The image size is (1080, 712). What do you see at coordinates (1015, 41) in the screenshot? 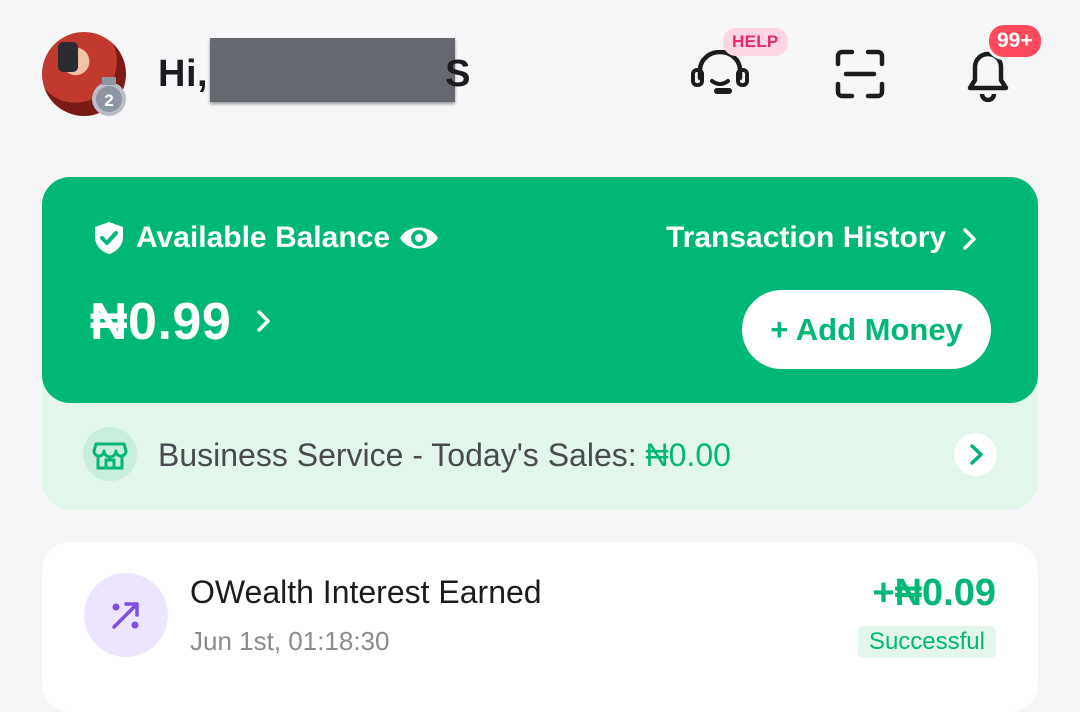
I see `notifications-badge: 99+` at bounding box center [1015, 41].